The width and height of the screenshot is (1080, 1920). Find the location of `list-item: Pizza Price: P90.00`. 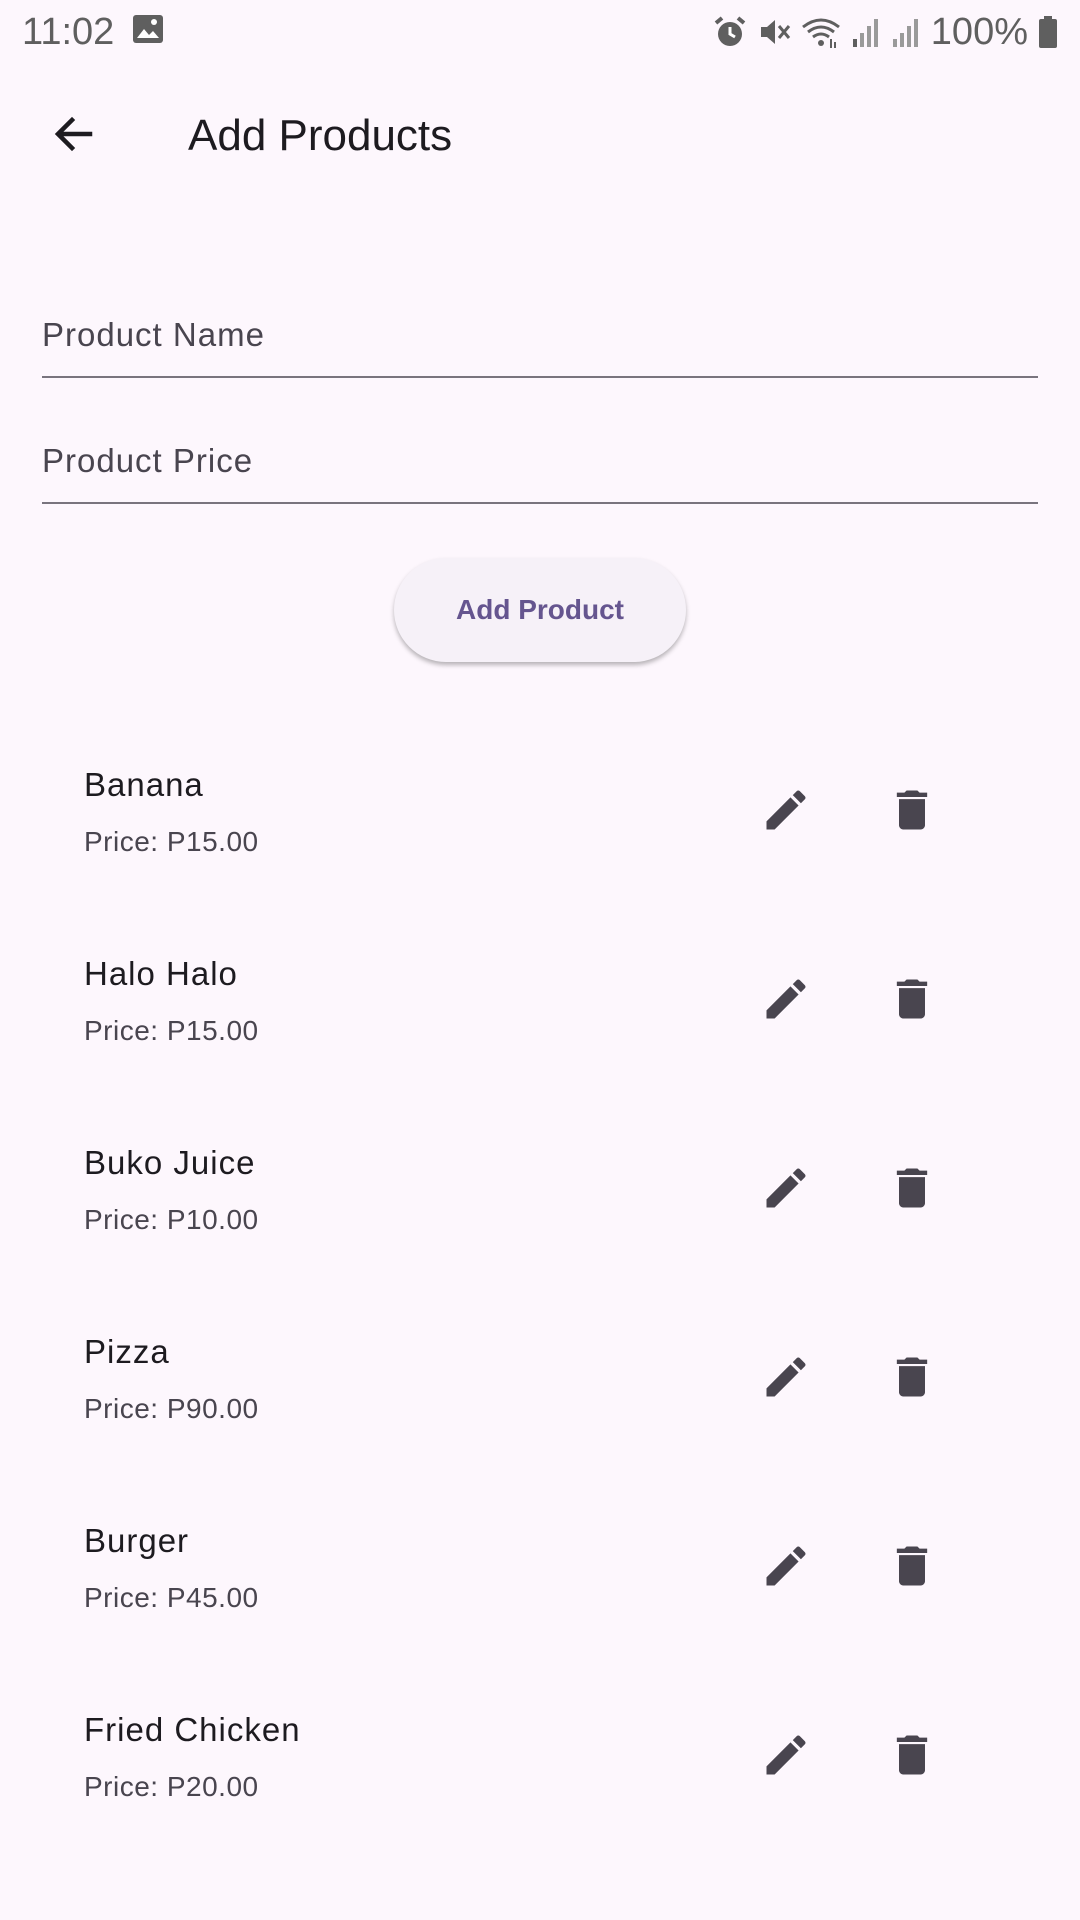

list-item: Pizza Price: P90.00 is located at coordinates (540, 1377).